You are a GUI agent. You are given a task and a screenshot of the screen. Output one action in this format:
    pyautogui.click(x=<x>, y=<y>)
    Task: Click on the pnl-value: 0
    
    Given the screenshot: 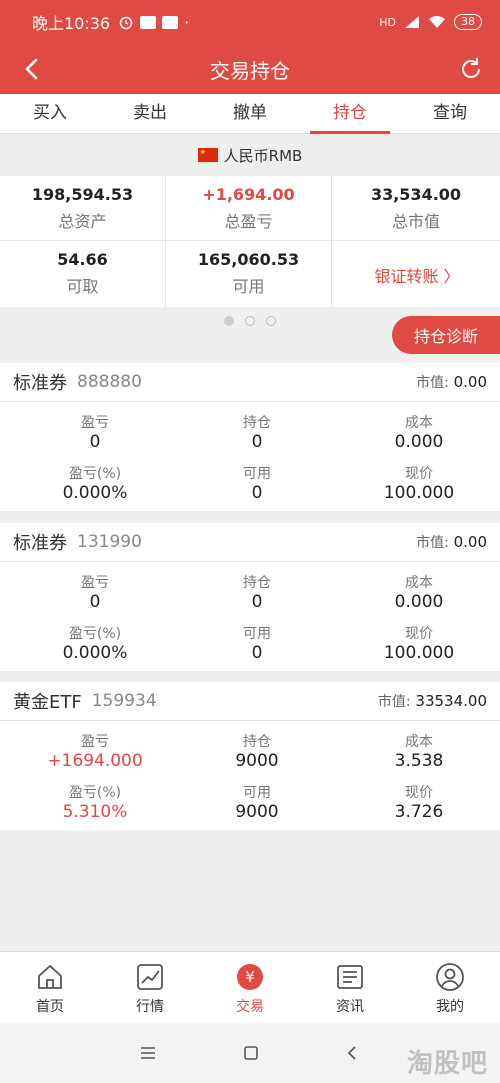 What is the action you would take?
    pyautogui.click(x=95, y=602)
    